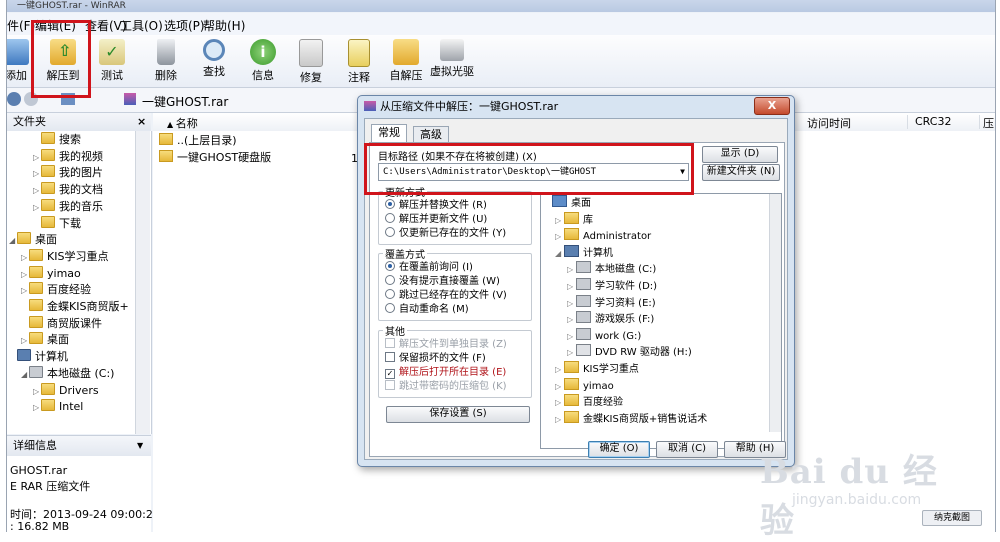 This screenshot has height=542, width=1000. What do you see at coordinates (68, 207) in the screenshot?
I see `tree-item: ▷ 我的音乐` at bounding box center [68, 207].